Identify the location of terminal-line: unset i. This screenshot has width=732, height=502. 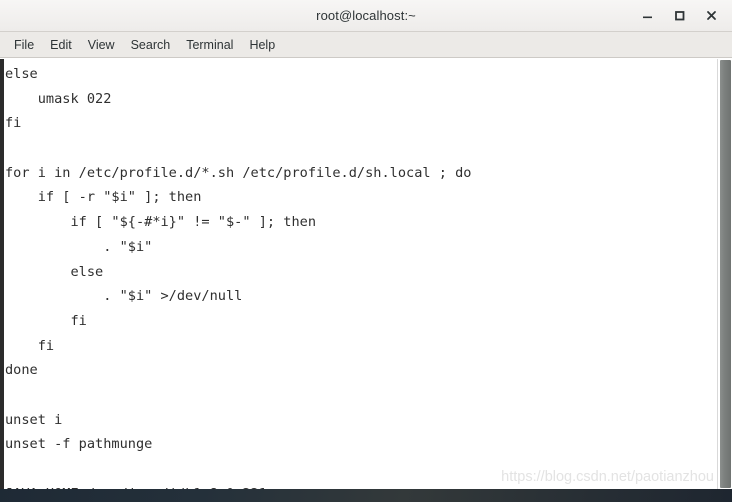
(34, 419).